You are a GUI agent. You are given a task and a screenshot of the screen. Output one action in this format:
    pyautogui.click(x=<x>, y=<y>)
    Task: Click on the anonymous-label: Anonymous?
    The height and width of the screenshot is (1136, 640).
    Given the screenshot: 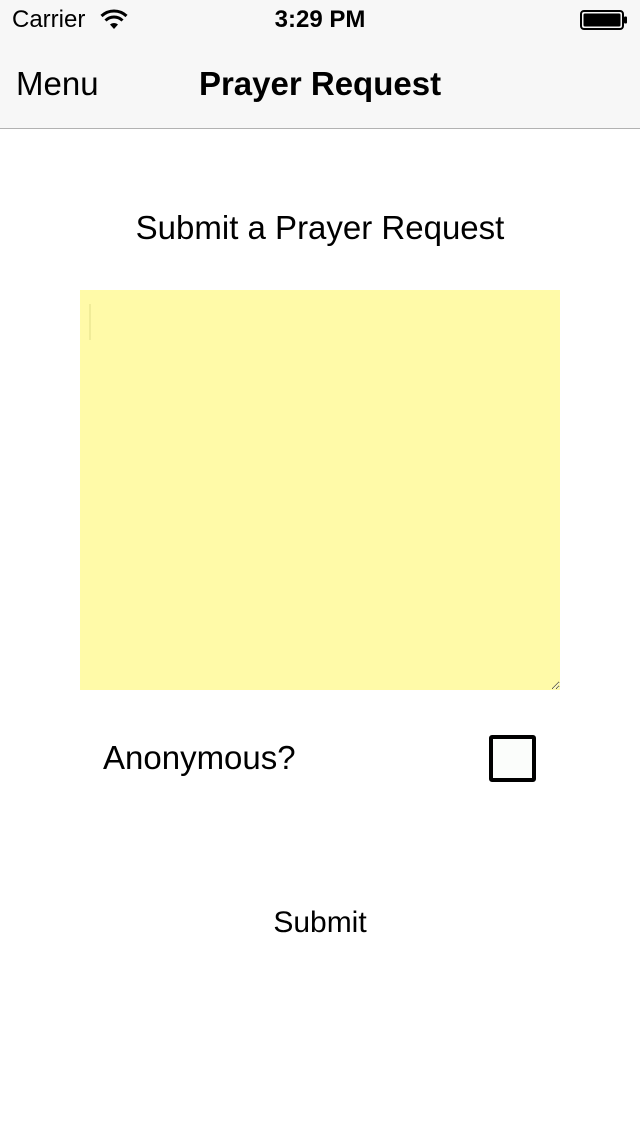 What is the action you would take?
    pyautogui.click(x=199, y=757)
    